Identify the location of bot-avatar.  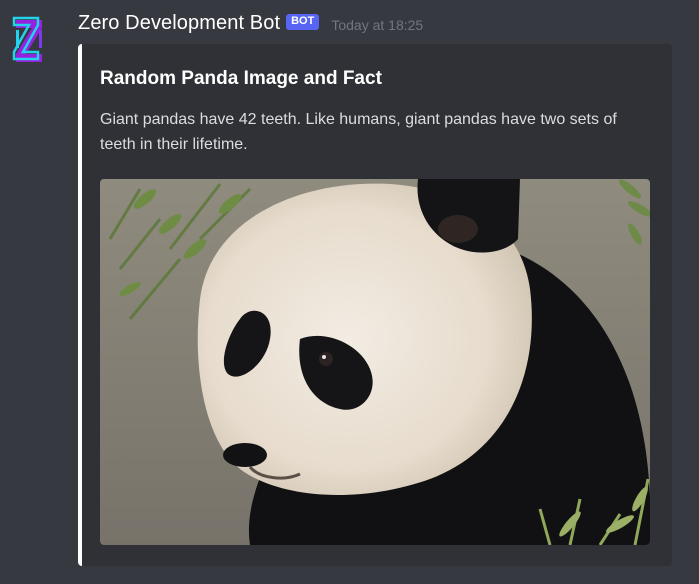
(30, 40).